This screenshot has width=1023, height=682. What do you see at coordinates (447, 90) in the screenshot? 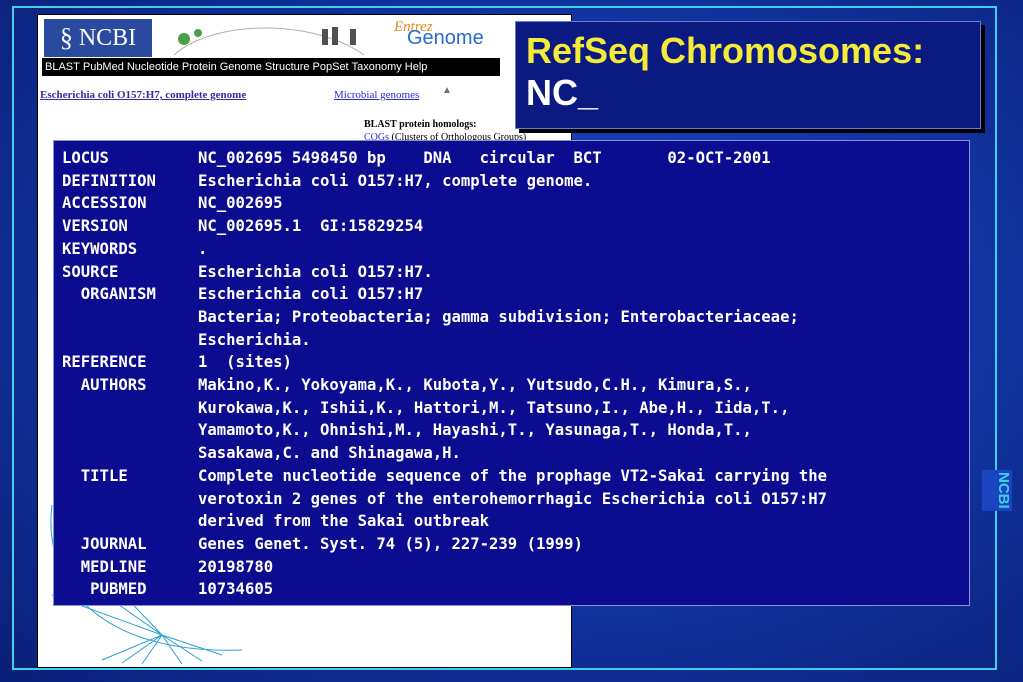
I see `up-arrow-icon: ▲` at bounding box center [447, 90].